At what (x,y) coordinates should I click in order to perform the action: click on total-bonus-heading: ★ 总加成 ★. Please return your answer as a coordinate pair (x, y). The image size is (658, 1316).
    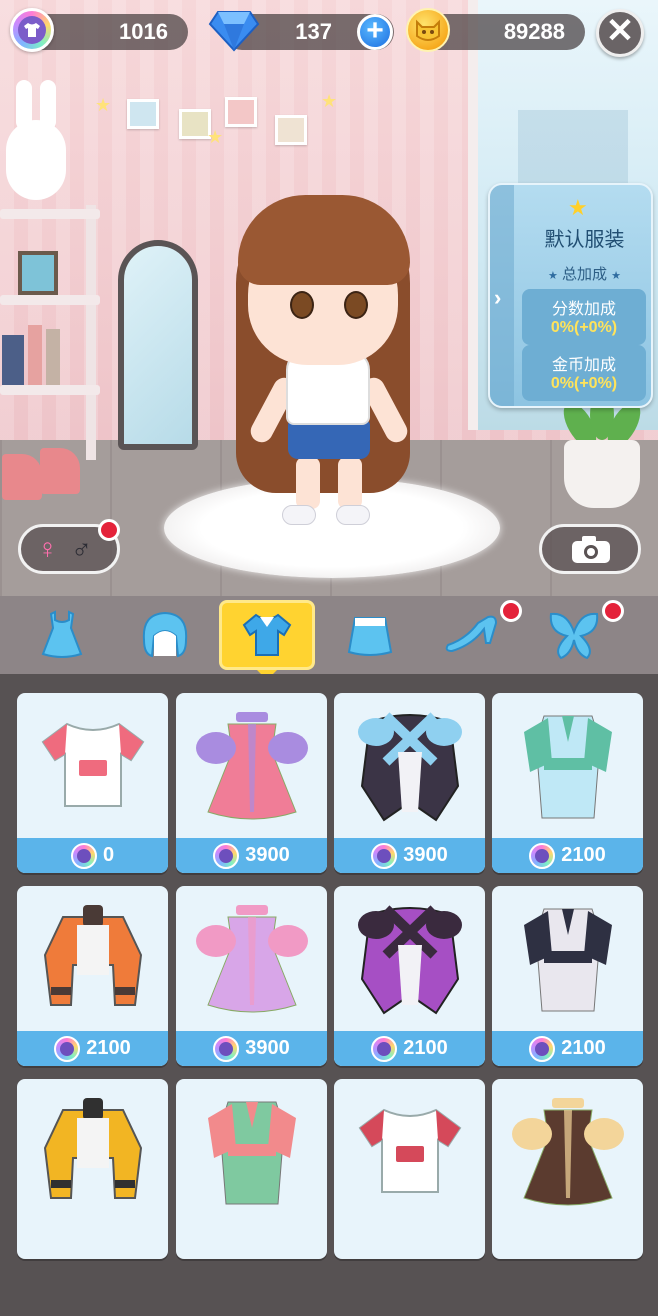
    Looking at the image, I should click on (584, 273).